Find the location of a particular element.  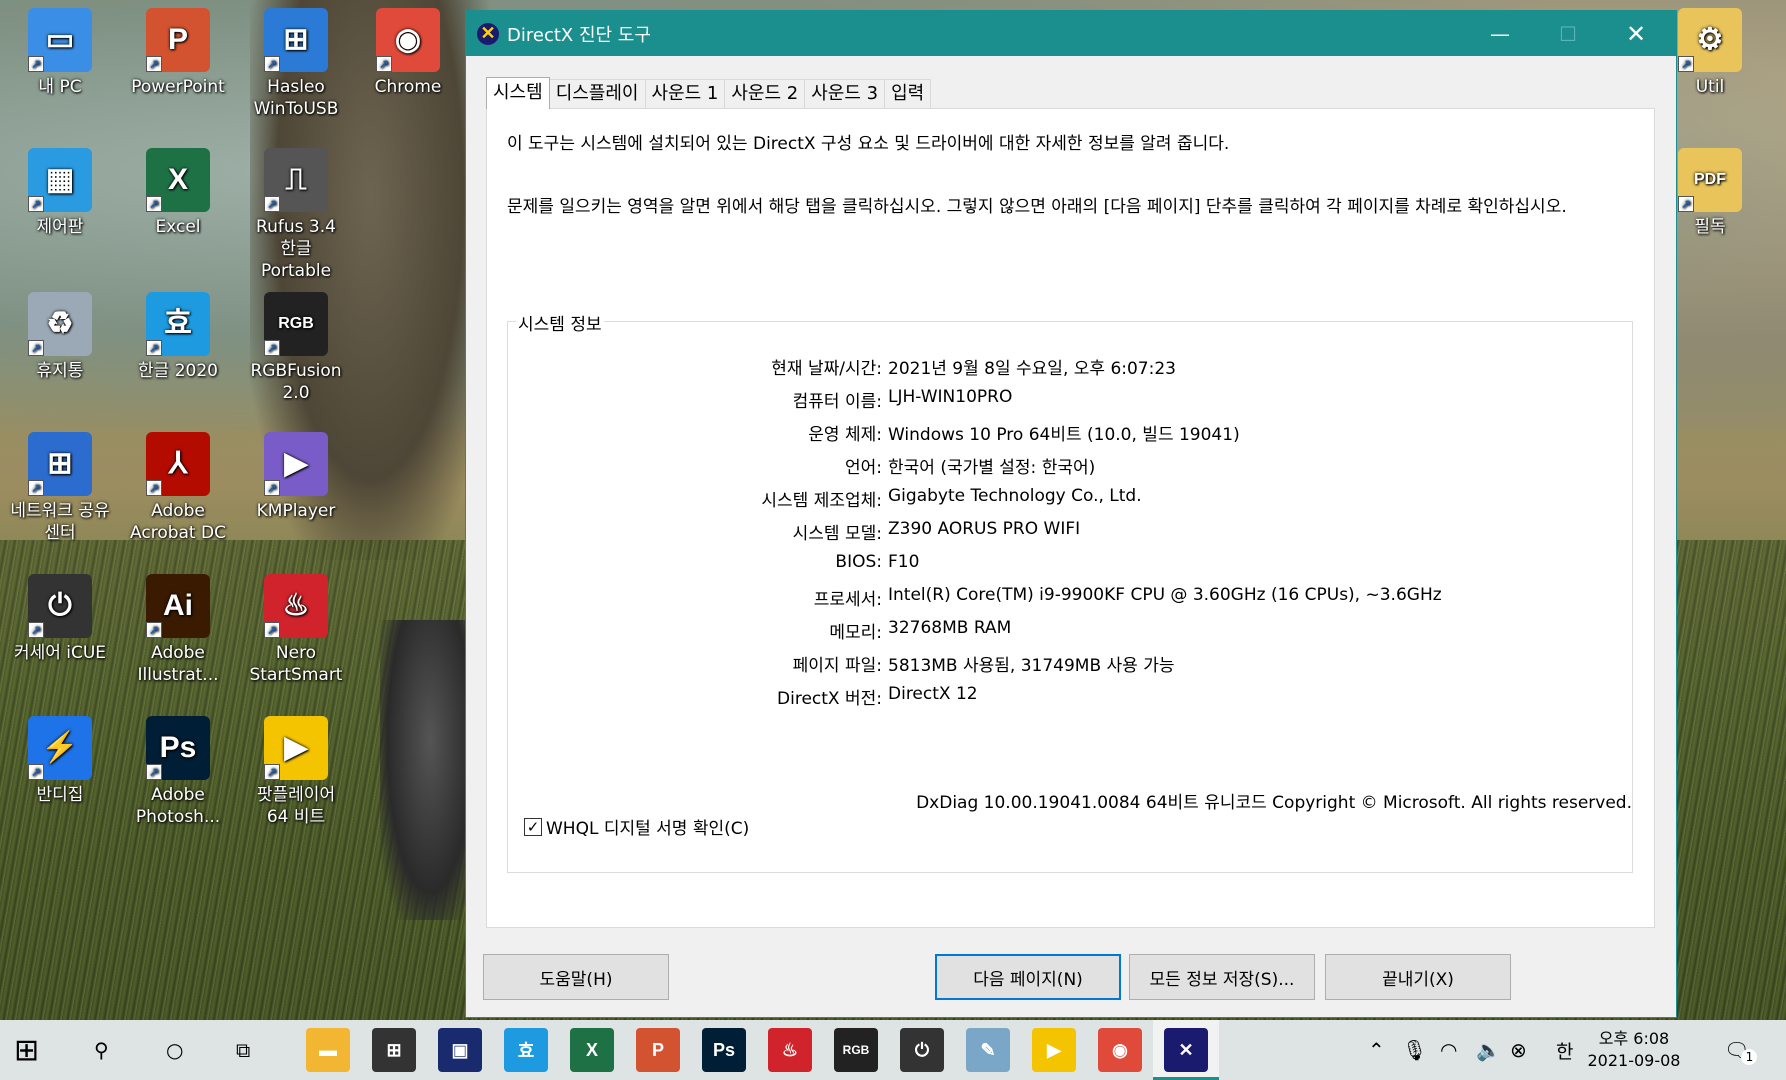

status-tray: ⊗ is located at coordinates (1518, 1050).